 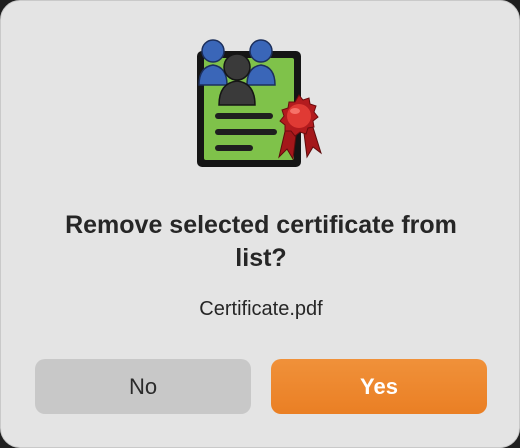 I want to click on no-button-label: No, so click(x=143, y=386).